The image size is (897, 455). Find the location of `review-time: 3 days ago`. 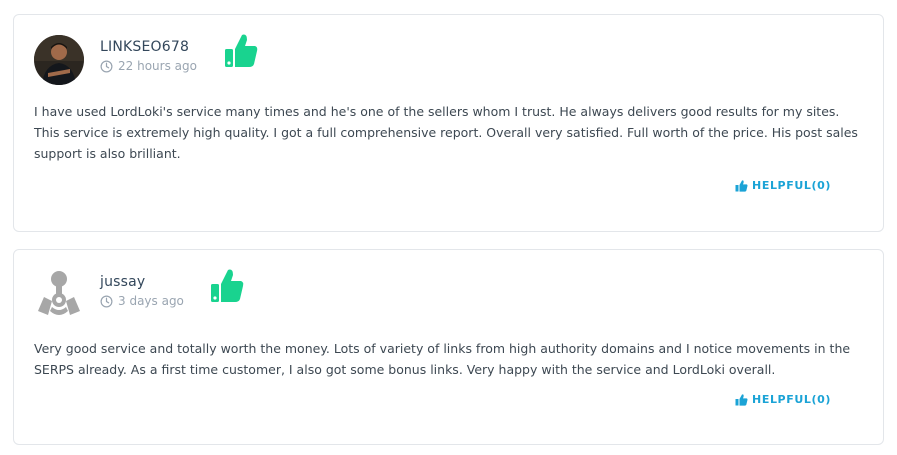

review-time: 3 days ago is located at coordinates (142, 301).